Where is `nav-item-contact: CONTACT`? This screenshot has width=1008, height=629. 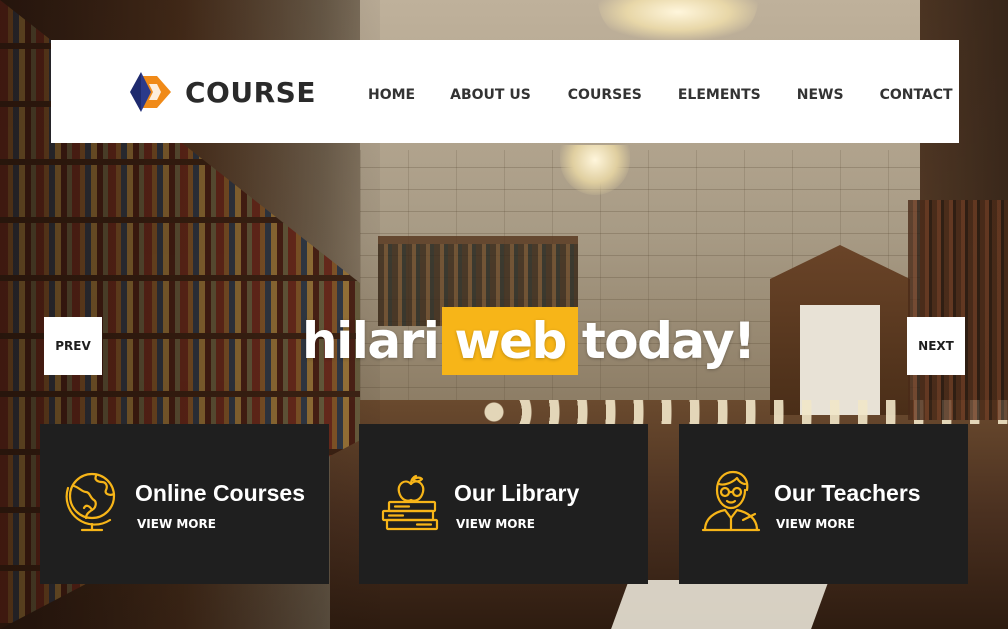
nav-item-contact: CONTACT is located at coordinates (916, 95).